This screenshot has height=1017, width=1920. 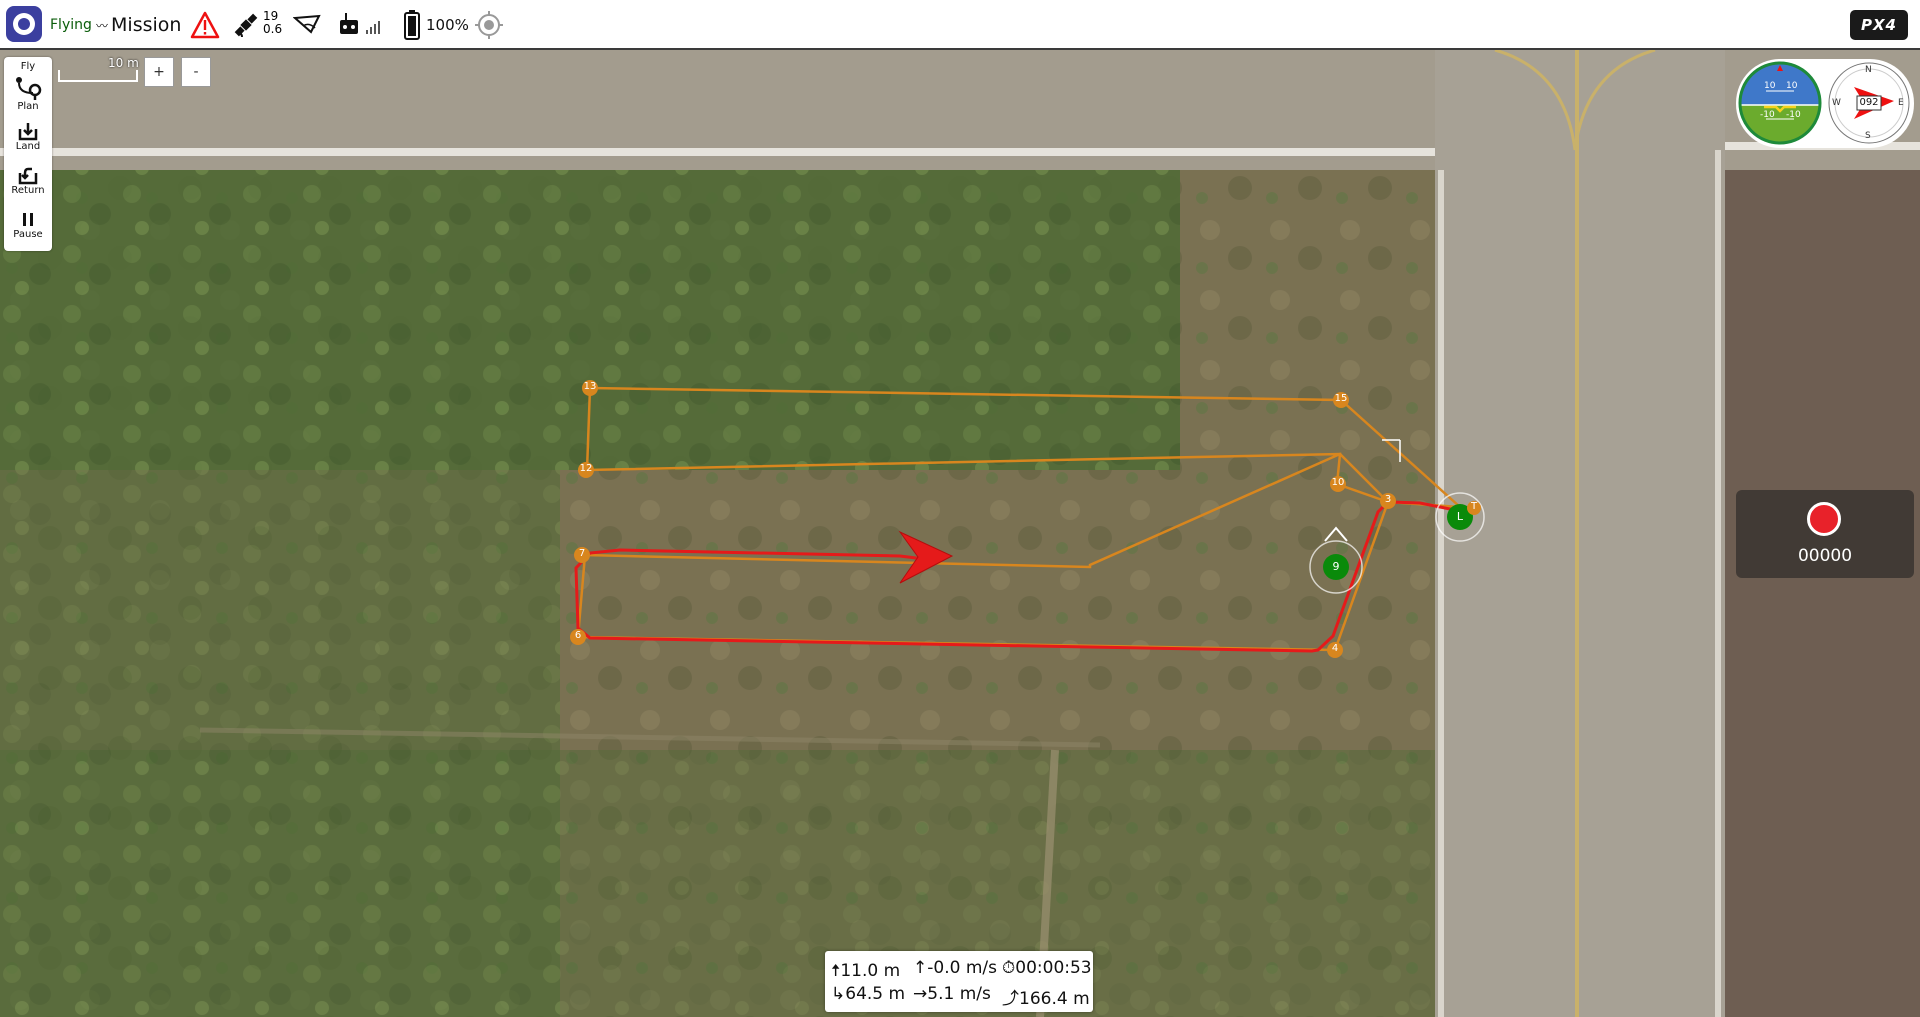 What do you see at coordinates (361, 25) in the screenshot?
I see `rc-signal-icon` at bounding box center [361, 25].